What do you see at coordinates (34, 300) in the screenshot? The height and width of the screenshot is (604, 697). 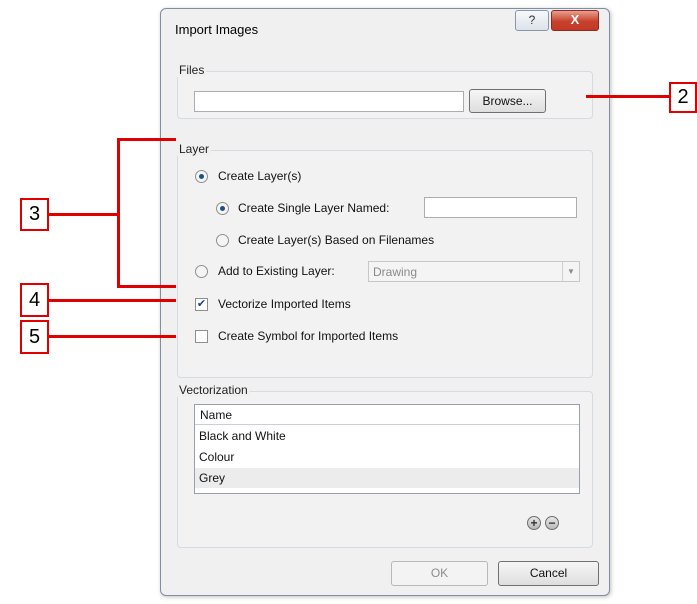 I see `callout-4: 4` at bounding box center [34, 300].